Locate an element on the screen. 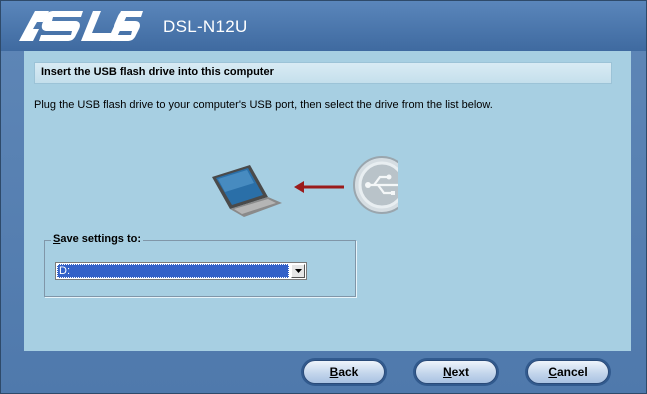 The height and width of the screenshot is (394, 647). dropdown-button is located at coordinates (298, 271).